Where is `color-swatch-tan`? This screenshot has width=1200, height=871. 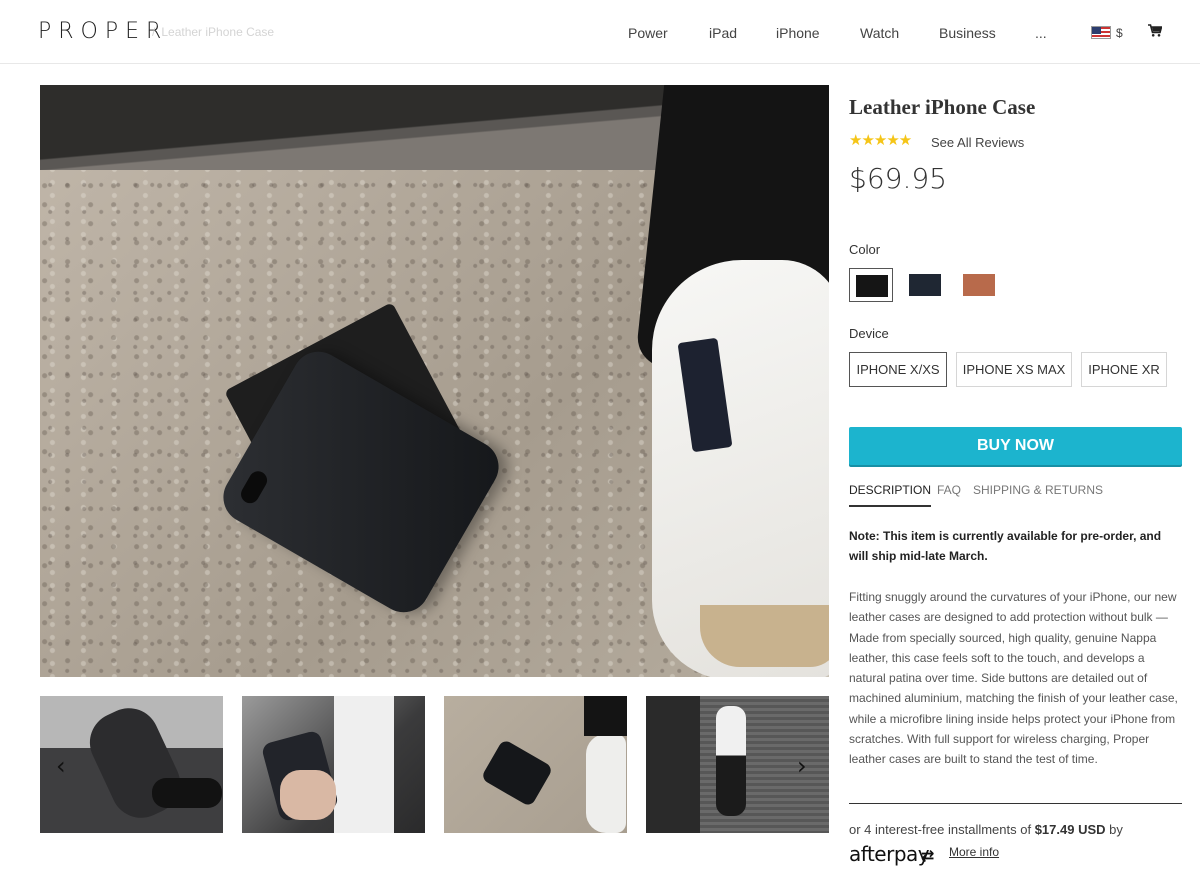
color-swatch-tan is located at coordinates (979, 285).